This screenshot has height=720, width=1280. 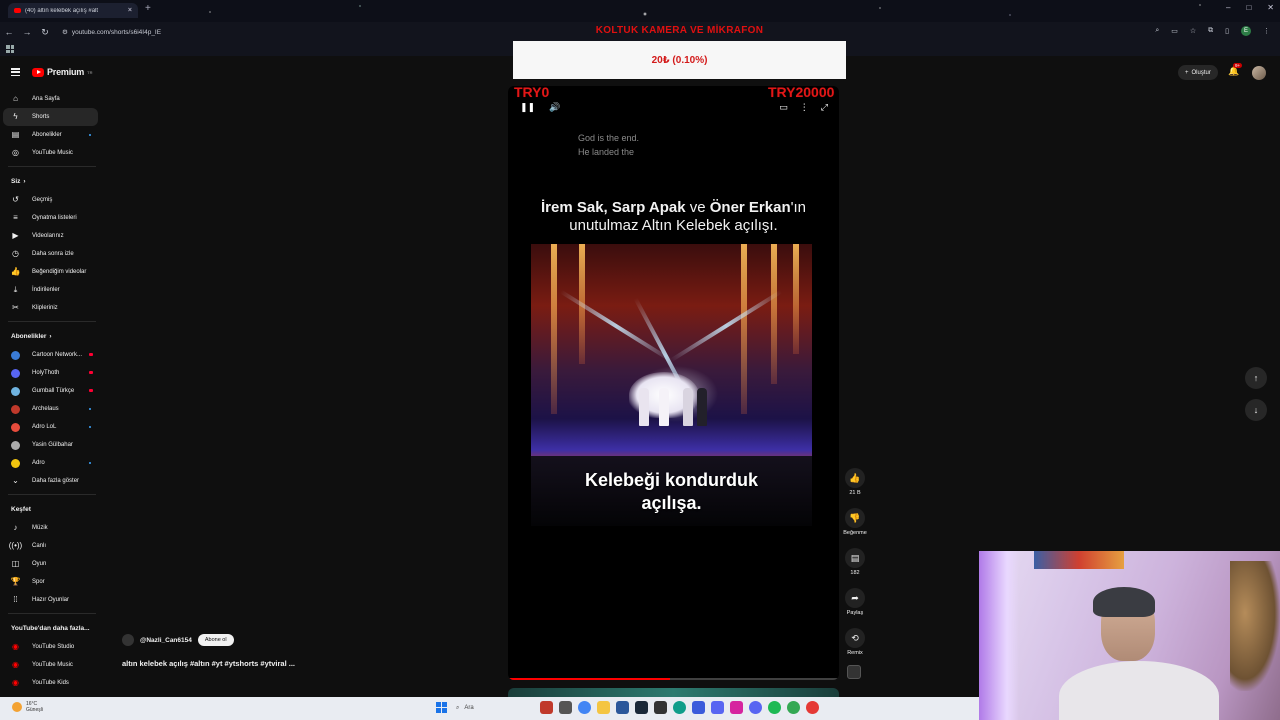 What do you see at coordinates (783, 107) in the screenshot?
I see `captions-icon: ▭` at bounding box center [783, 107].